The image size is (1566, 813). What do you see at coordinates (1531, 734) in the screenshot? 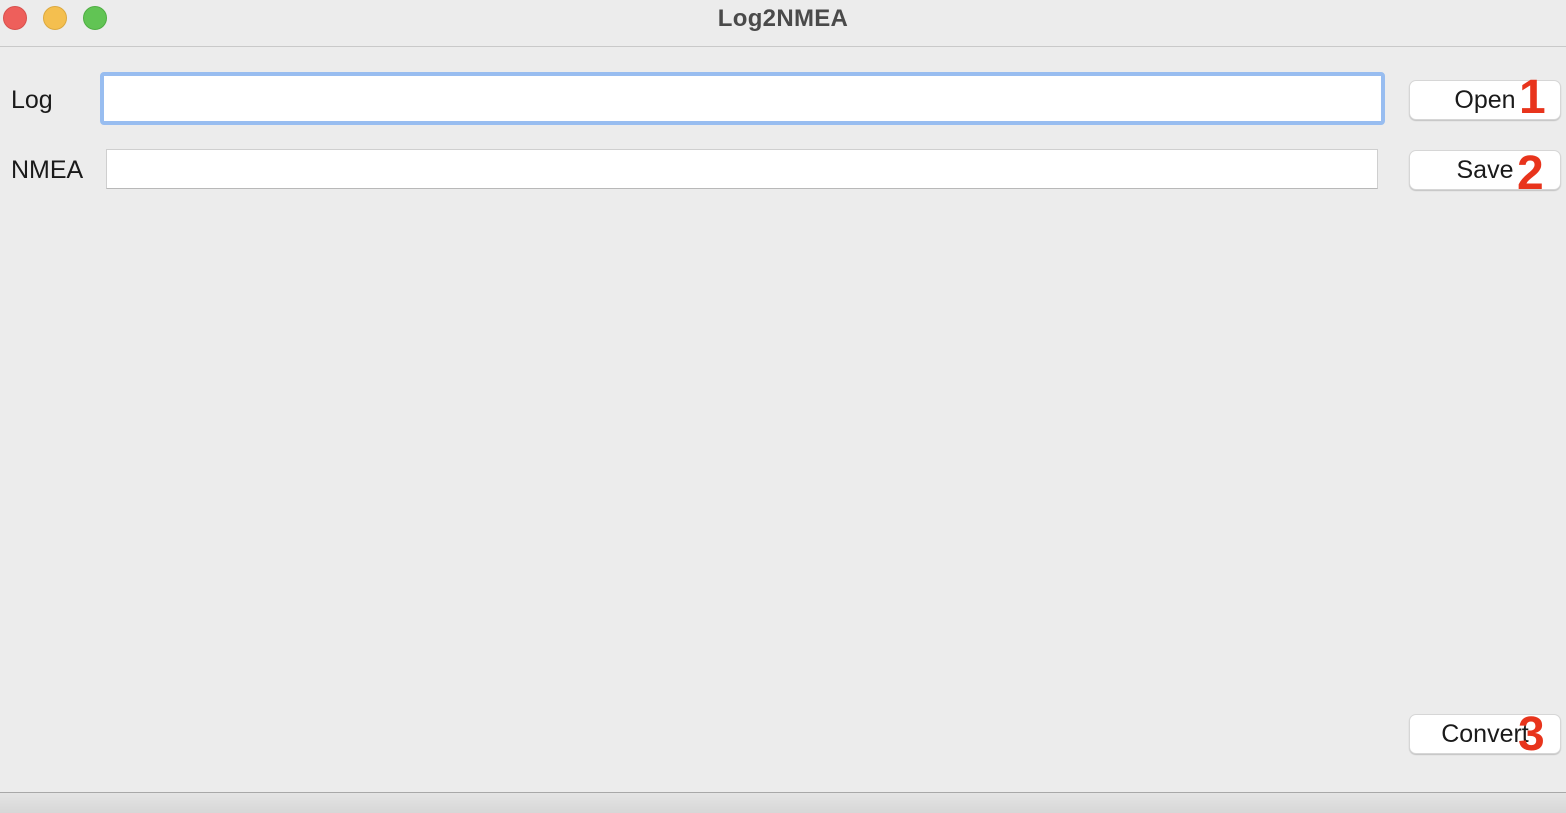
I see `step-3-annotation: 3` at bounding box center [1531, 734].